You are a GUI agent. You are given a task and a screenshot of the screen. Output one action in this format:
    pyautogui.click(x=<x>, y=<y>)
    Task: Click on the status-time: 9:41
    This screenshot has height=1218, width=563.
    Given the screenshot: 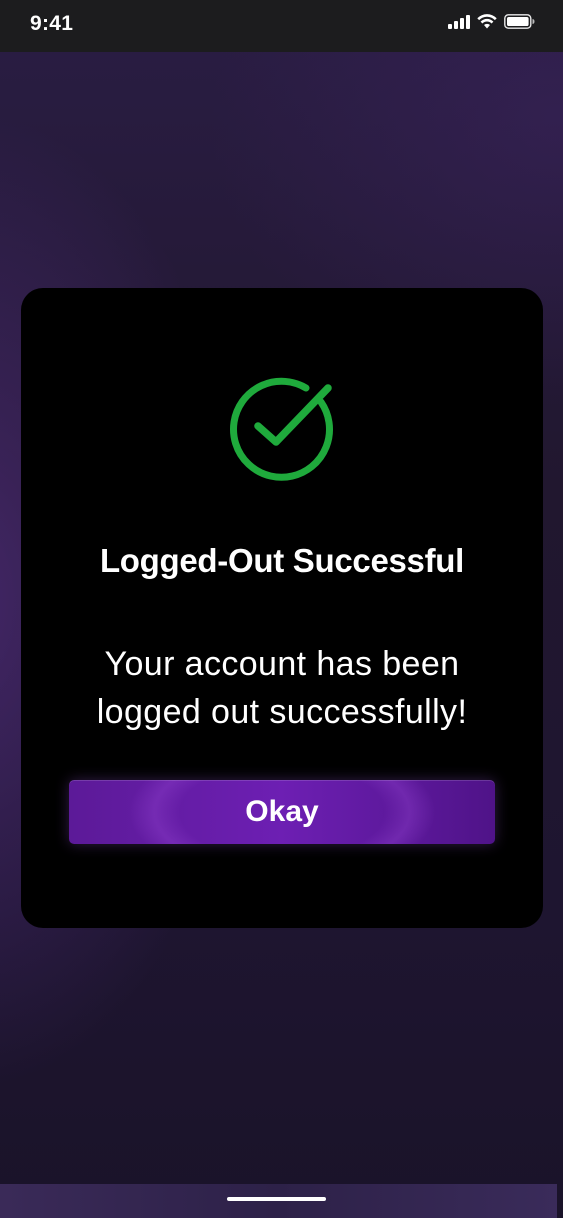 What is the action you would take?
    pyautogui.click(x=52, y=23)
    